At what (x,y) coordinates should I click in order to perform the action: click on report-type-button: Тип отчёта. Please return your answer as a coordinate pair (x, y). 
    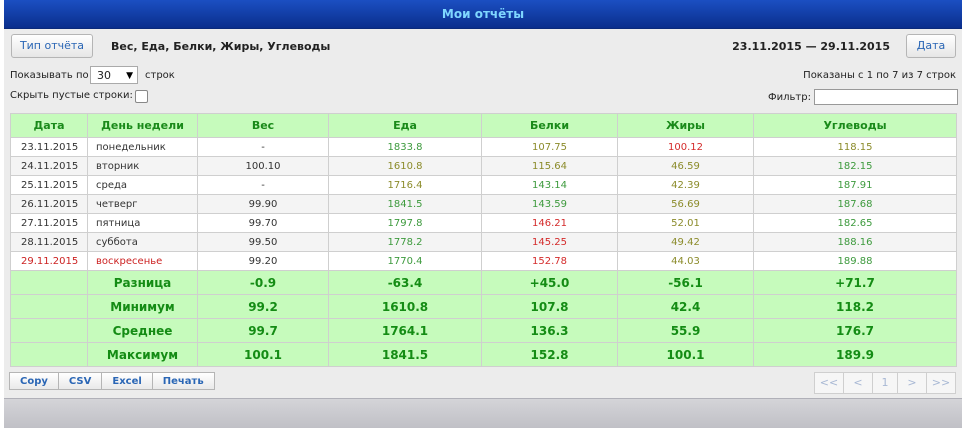
    Looking at the image, I should click on (52, 46).